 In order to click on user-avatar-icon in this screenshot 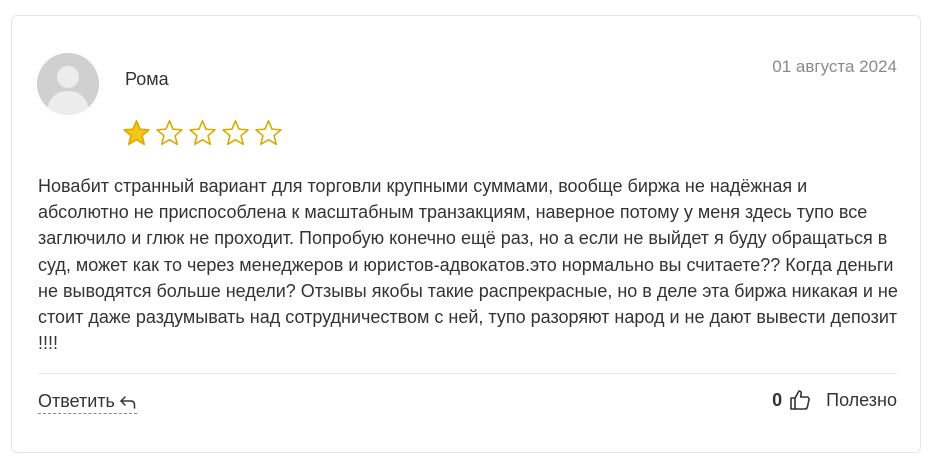, I will do `click(68, 84)`.